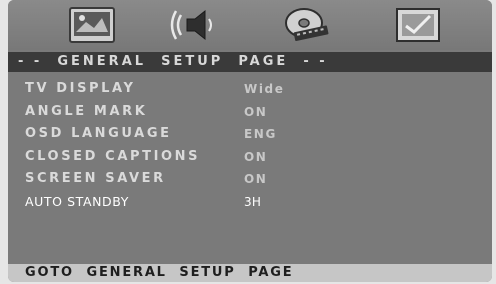 This screenshot has width=496, height=284. What do you see at coordinates (77, 201) in the screenshot?
I see `menu-item-label: AUTO STANDBY` at bounding box center [77, 201].